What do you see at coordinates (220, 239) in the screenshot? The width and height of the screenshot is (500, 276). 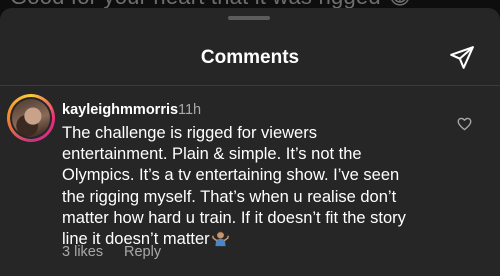 I see `man-shrugging-emoji` at bounding box center [220, 239].